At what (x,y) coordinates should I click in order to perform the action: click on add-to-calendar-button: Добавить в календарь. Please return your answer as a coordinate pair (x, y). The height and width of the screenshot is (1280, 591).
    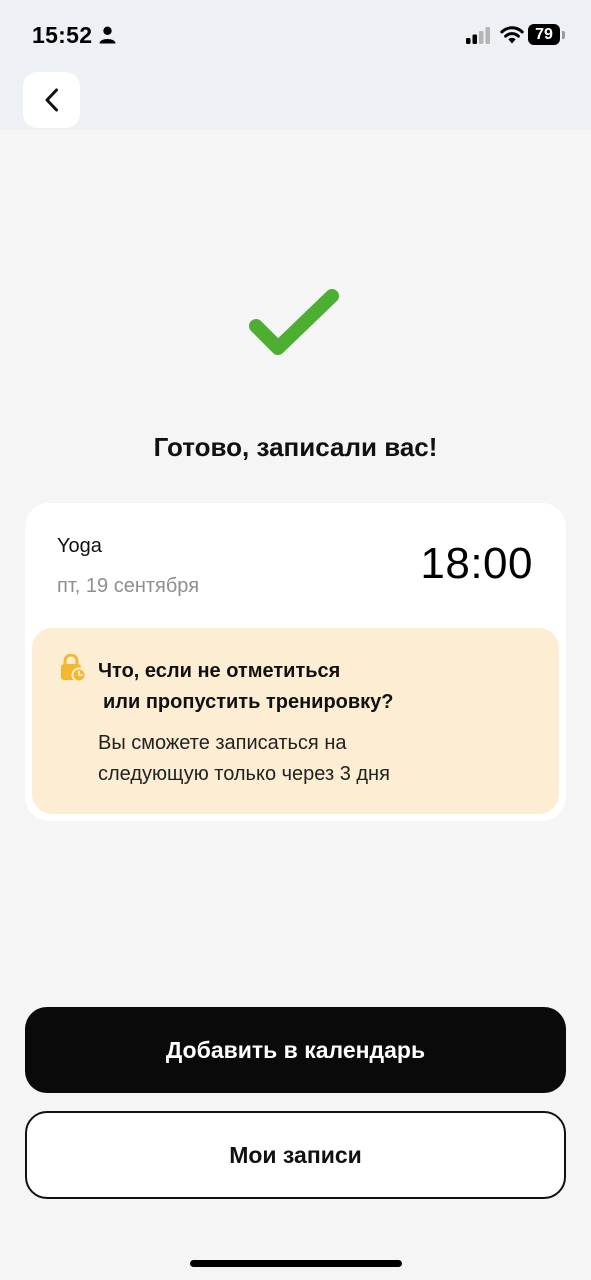
    Looking at the image, I should click on (295, 1050).